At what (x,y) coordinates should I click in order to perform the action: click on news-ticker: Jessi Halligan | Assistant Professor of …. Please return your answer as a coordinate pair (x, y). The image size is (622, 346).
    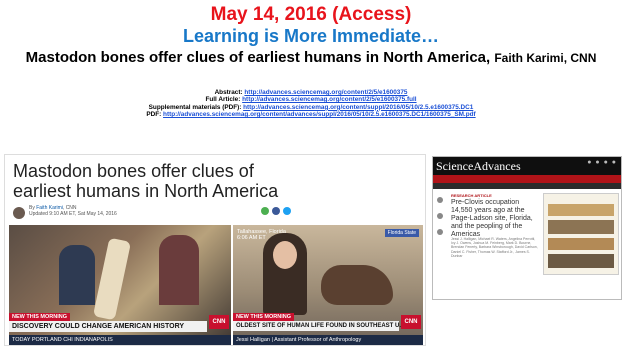
    Looking at the image, I should click on (328, 340).